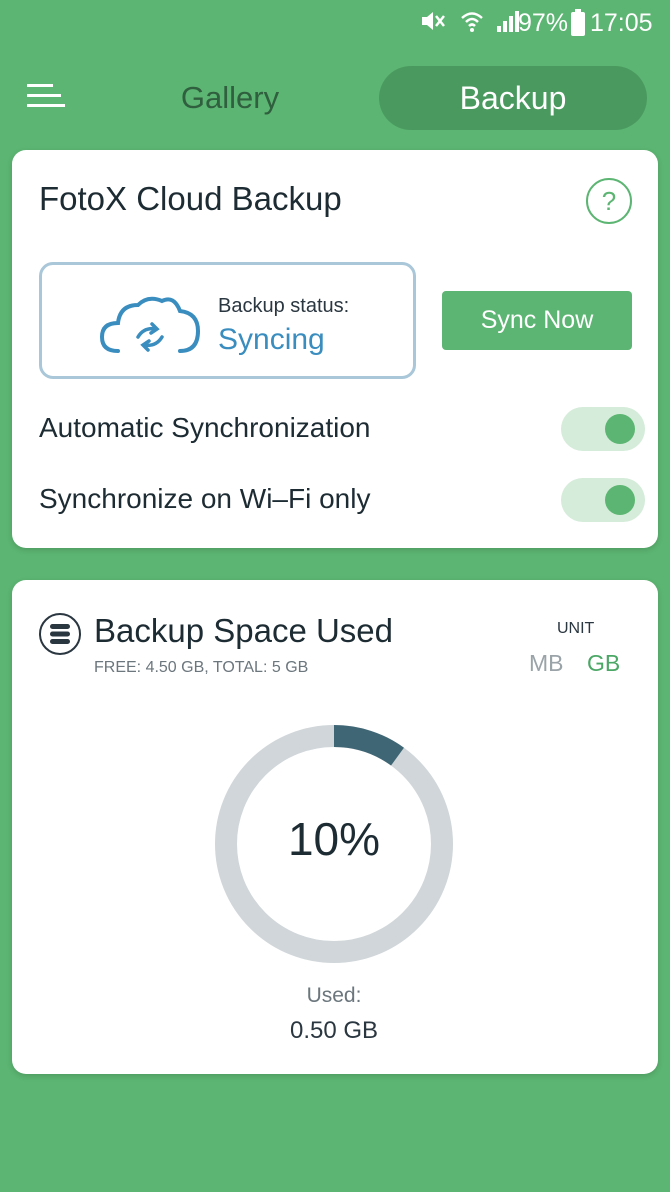 The image size is (670, 1192). Describe the element at coordinates (201, 667) in the screenshot. I see `space-subtitle: FREE: 4.50 GB, TOTAL: 5 GB` at that location.